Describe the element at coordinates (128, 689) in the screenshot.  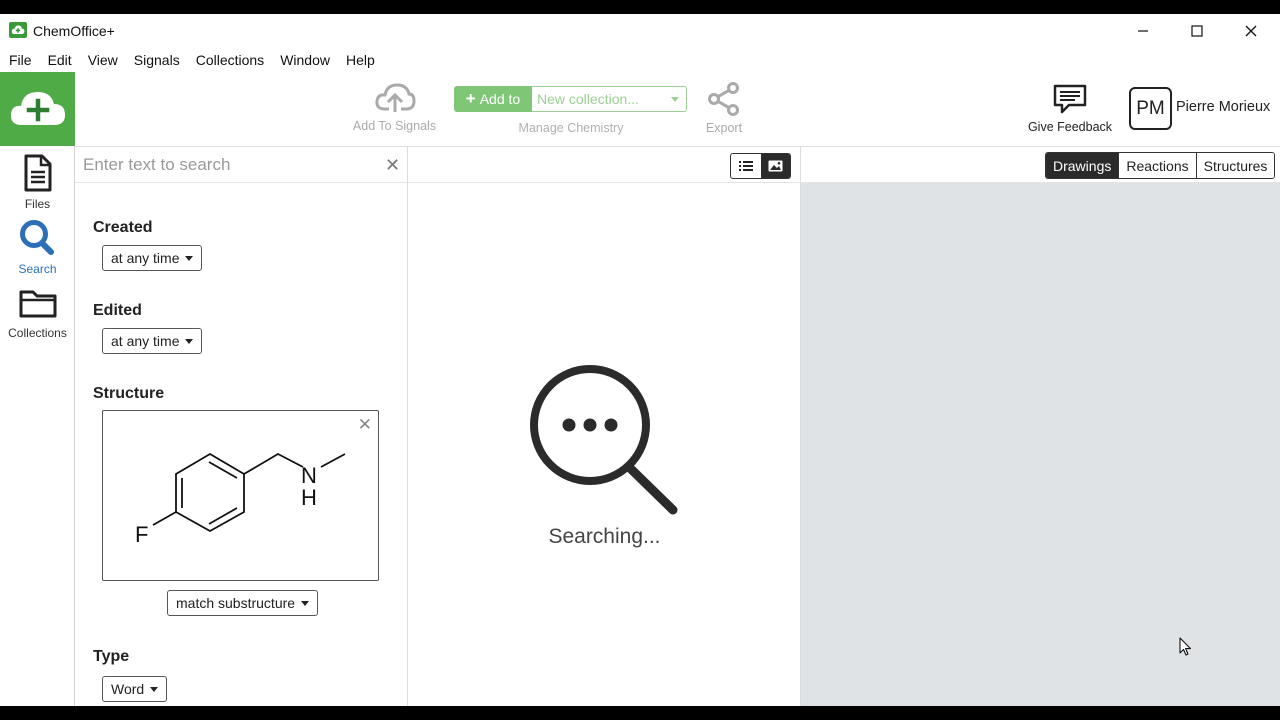
I see `type-dropdown-value: Word` at that location.